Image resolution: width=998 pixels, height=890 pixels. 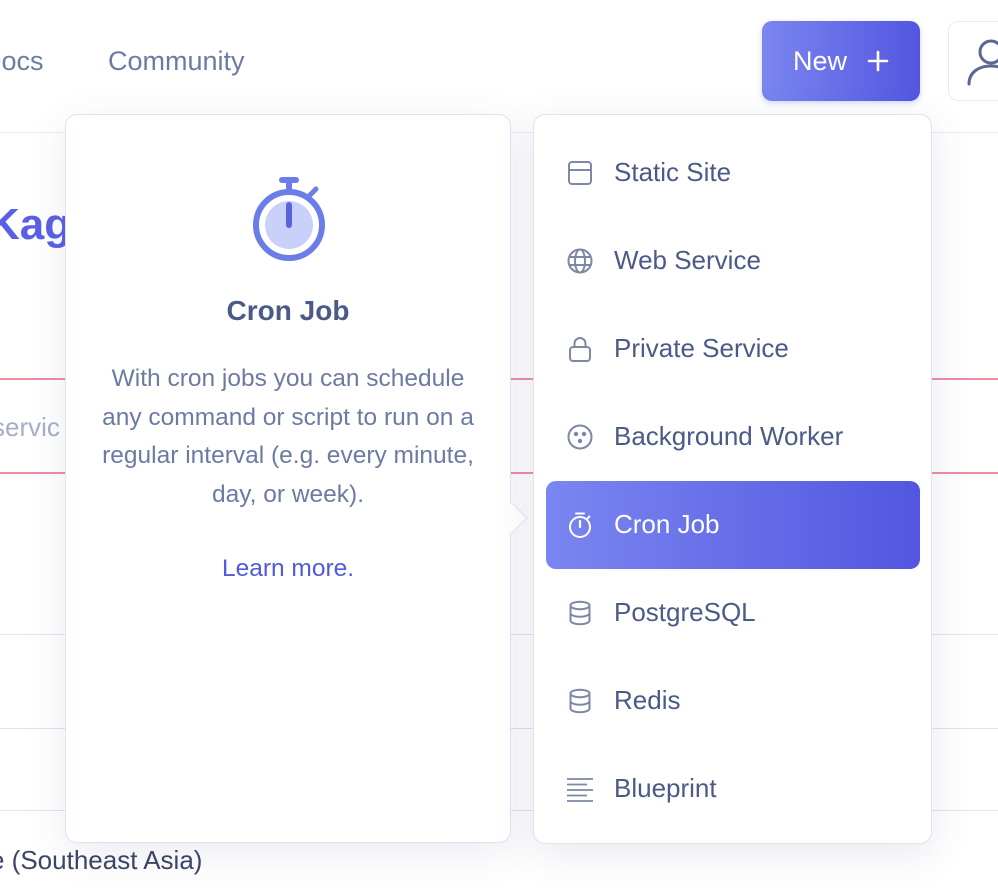 What do you see at coordinates (665, 788) in the screenshot?
I see `menu-item-label: Blueprint` at bounding box center [665, 788].